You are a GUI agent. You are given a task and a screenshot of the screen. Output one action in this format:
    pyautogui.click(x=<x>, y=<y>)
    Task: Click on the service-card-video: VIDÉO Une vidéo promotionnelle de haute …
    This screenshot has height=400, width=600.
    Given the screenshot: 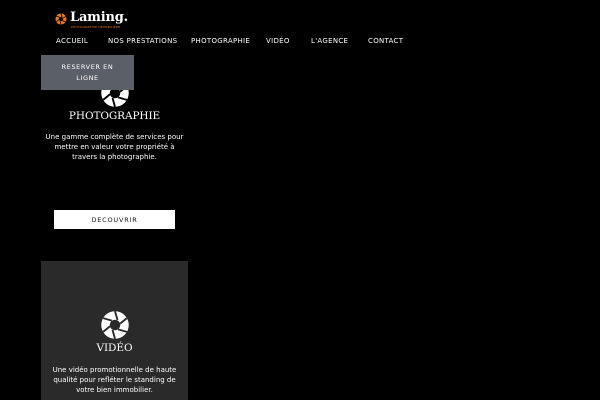 What is the action you would take?
    pyautogui.click(x=114, y=330)
    